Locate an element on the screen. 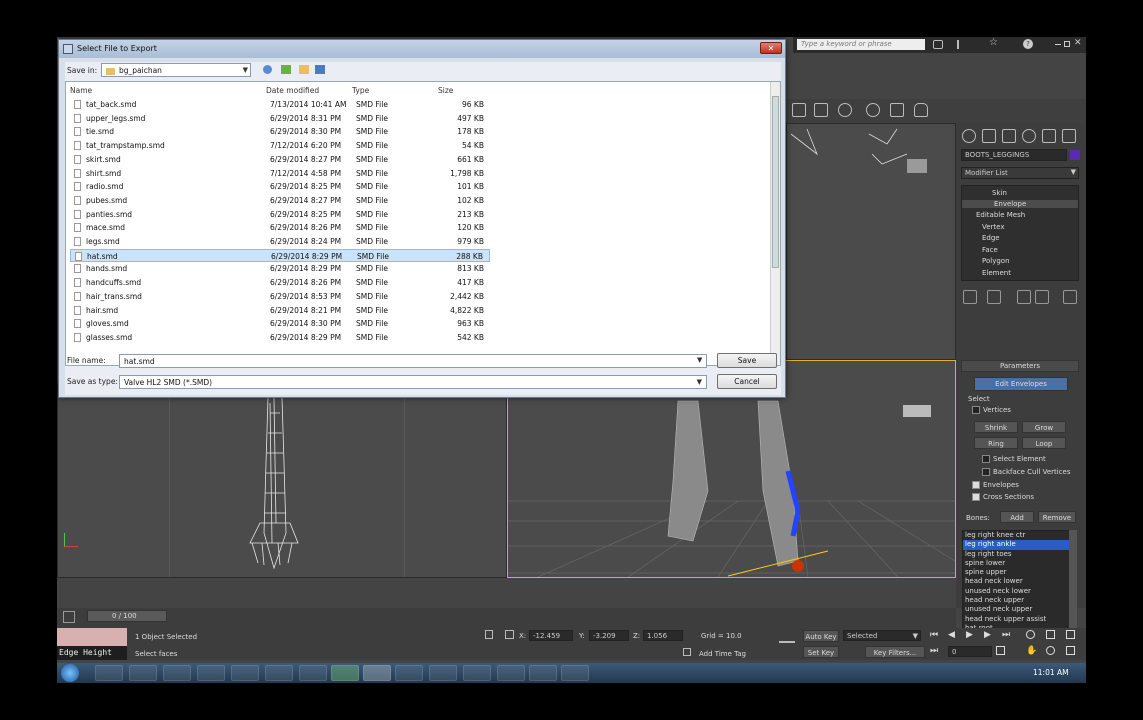 The image size is (1143, 720). show-end-result-icon is located at coordinates (994, 297).